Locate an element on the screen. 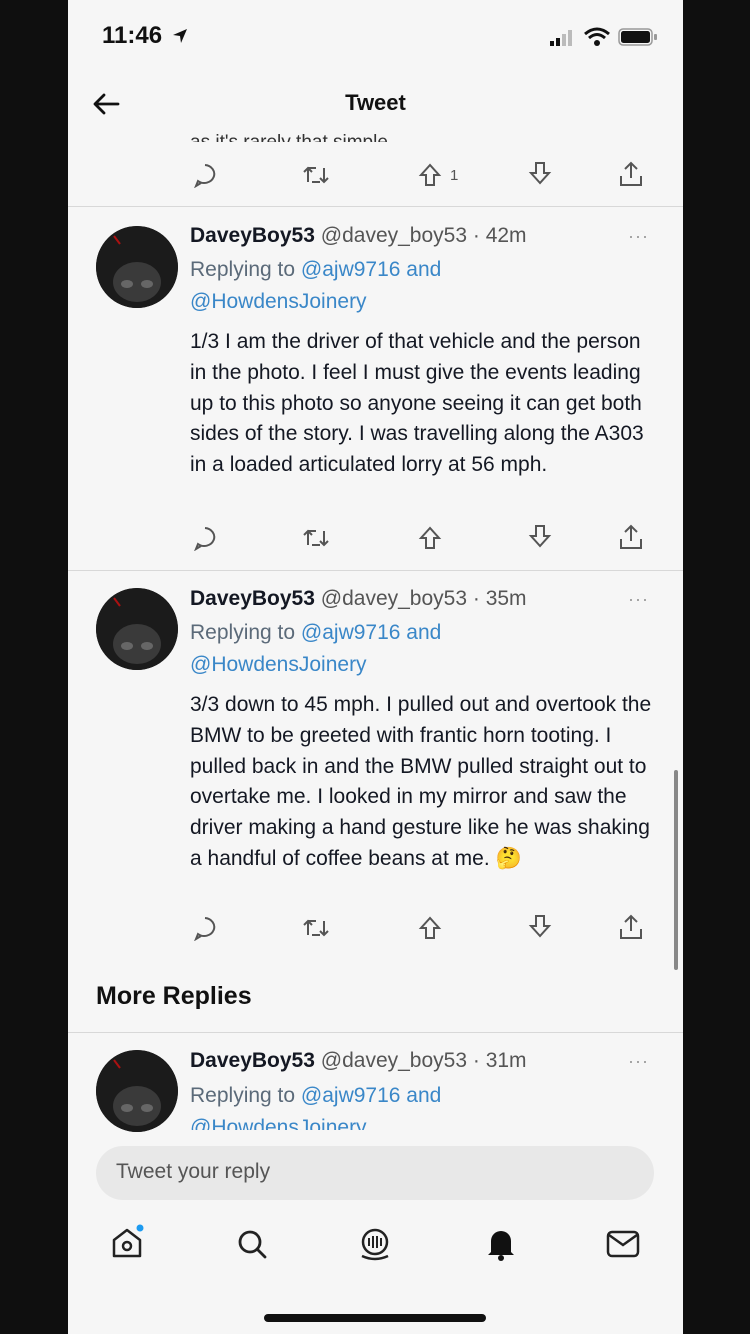 The width and height of the screenshot is (750, 1334). status-time-text: 11:46 is located at coordinates (132, 35).